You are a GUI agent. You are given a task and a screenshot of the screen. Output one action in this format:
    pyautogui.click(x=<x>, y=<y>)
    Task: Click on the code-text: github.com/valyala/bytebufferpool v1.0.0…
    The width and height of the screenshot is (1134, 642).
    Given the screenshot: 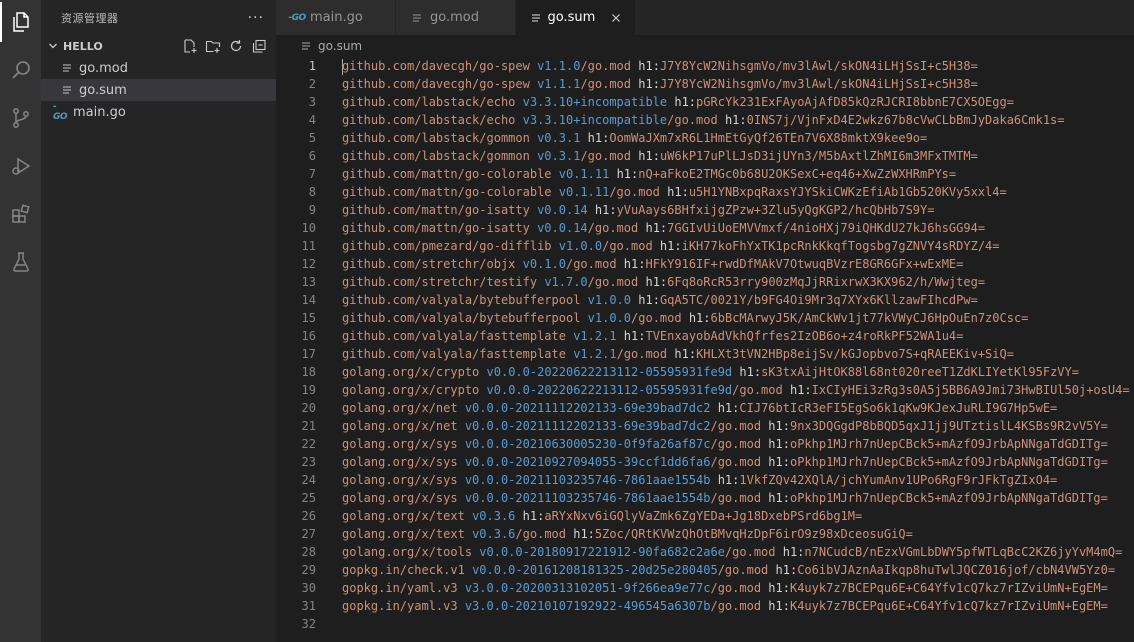 What is the action you would take?
    pyautogui.click(x=660, y=300)
    